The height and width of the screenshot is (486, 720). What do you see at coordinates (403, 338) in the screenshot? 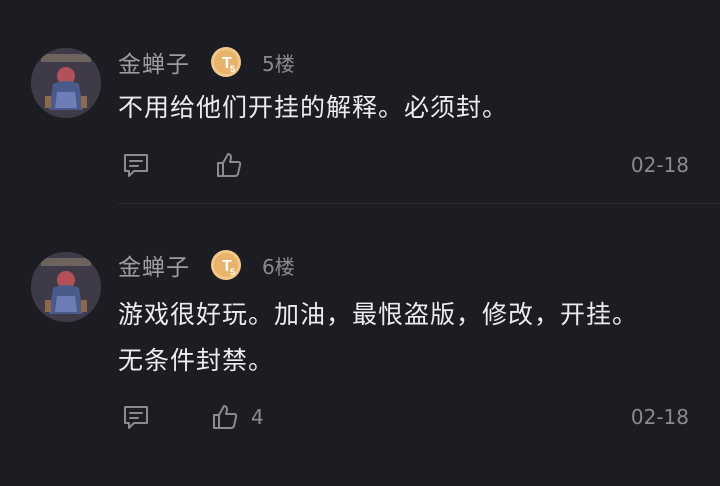
I see `comment-text: 游戏很好玩。加油，最恨盗版，修改，开挂。 无条件封禁。` at bounding box center [403, 338].